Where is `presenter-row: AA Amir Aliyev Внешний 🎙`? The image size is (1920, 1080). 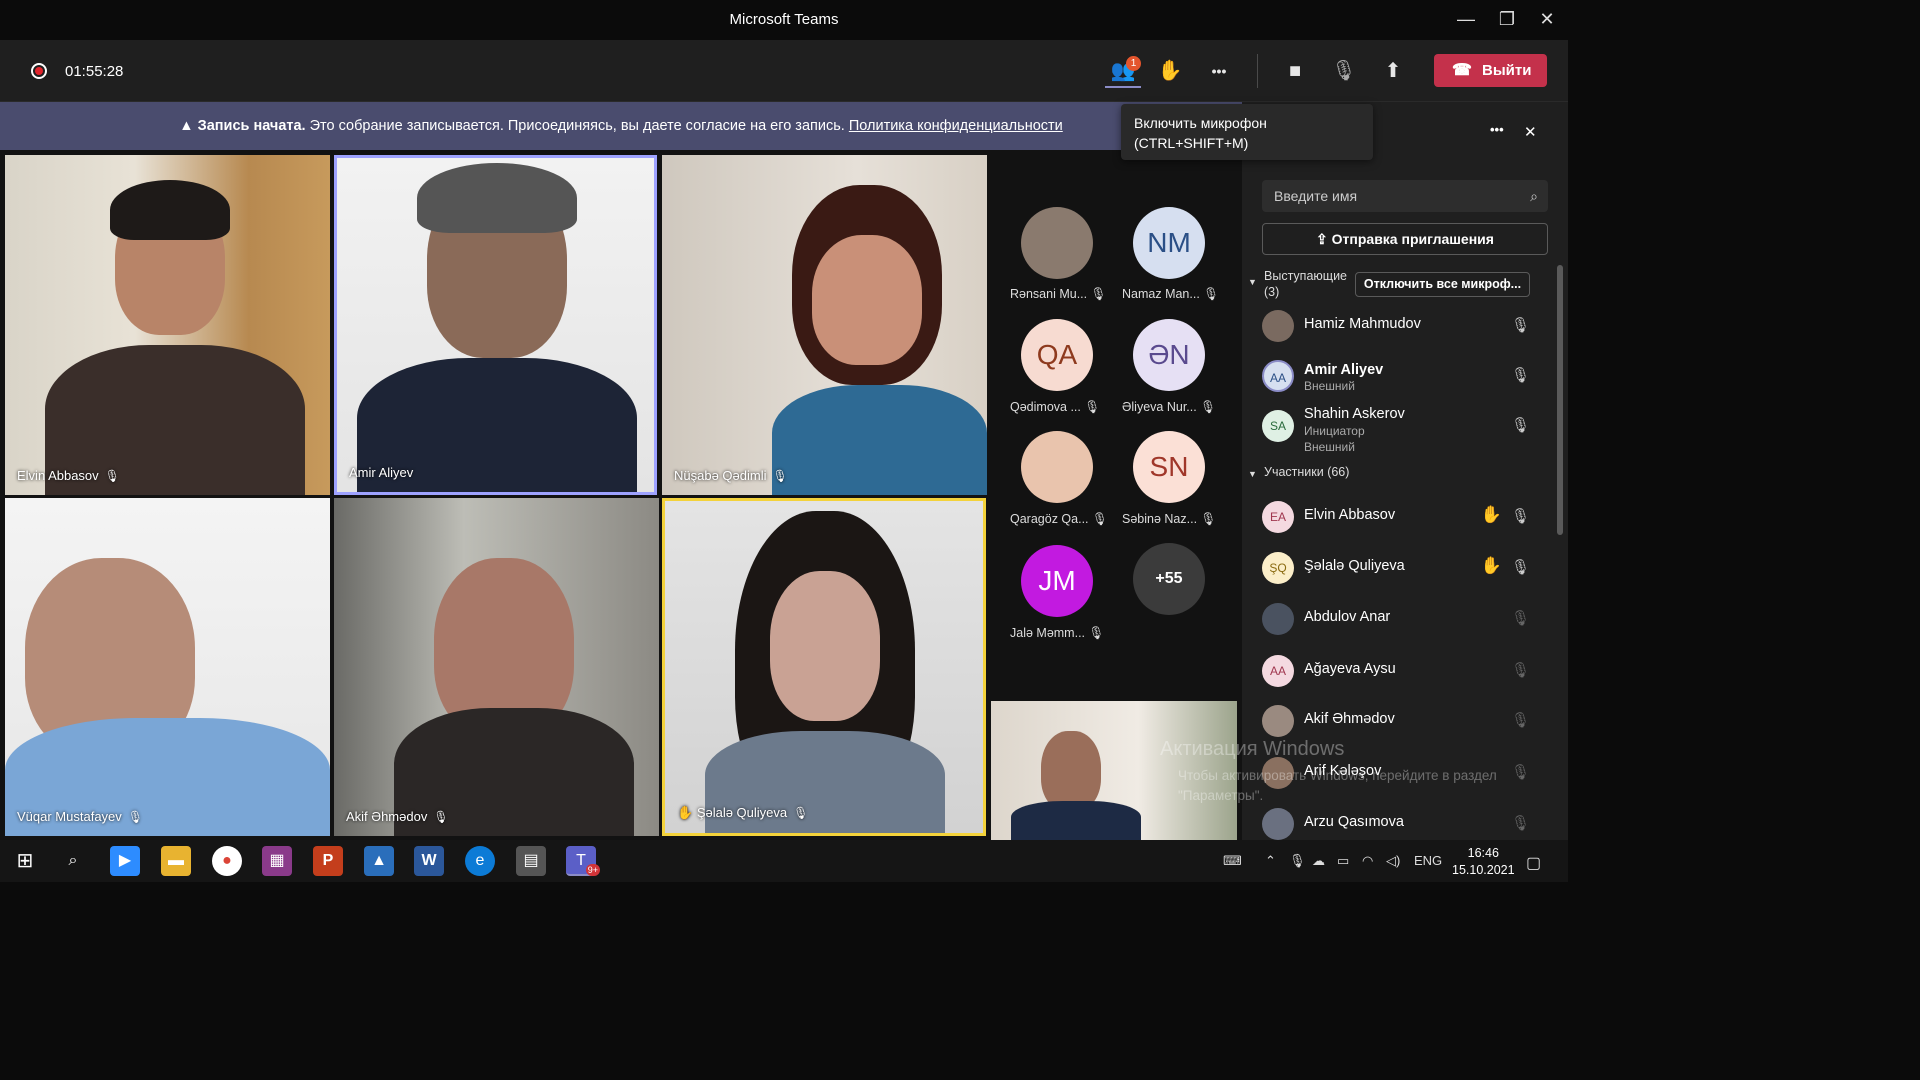 presenter-row: AA Amir Aliyev Внешний 🎙 is located at coordinates (1405, 376).